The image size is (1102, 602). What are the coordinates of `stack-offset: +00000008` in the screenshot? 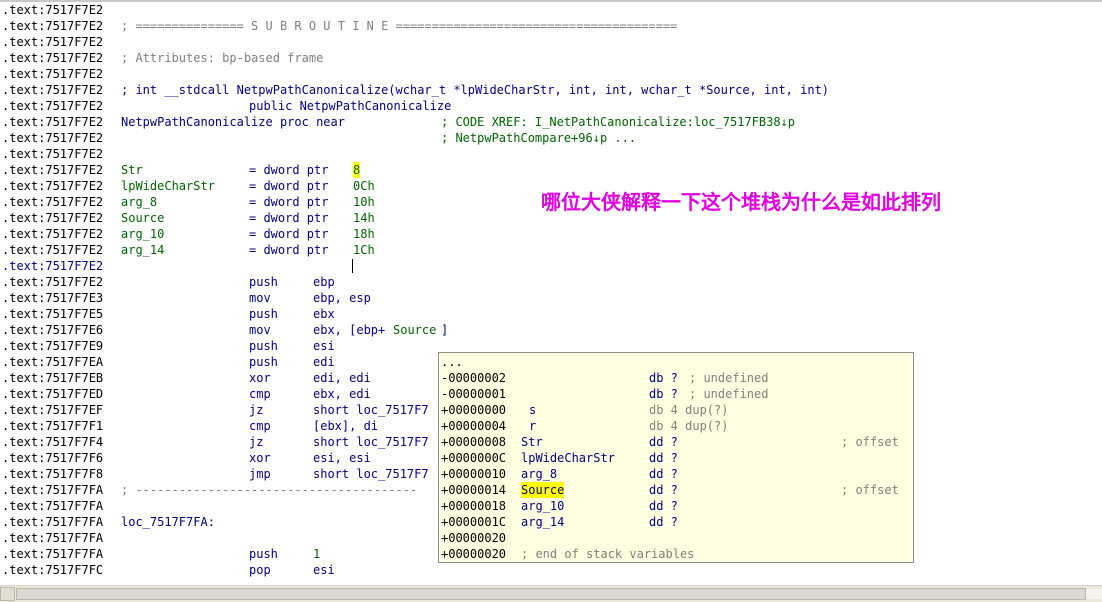 It's located at (474, 442).